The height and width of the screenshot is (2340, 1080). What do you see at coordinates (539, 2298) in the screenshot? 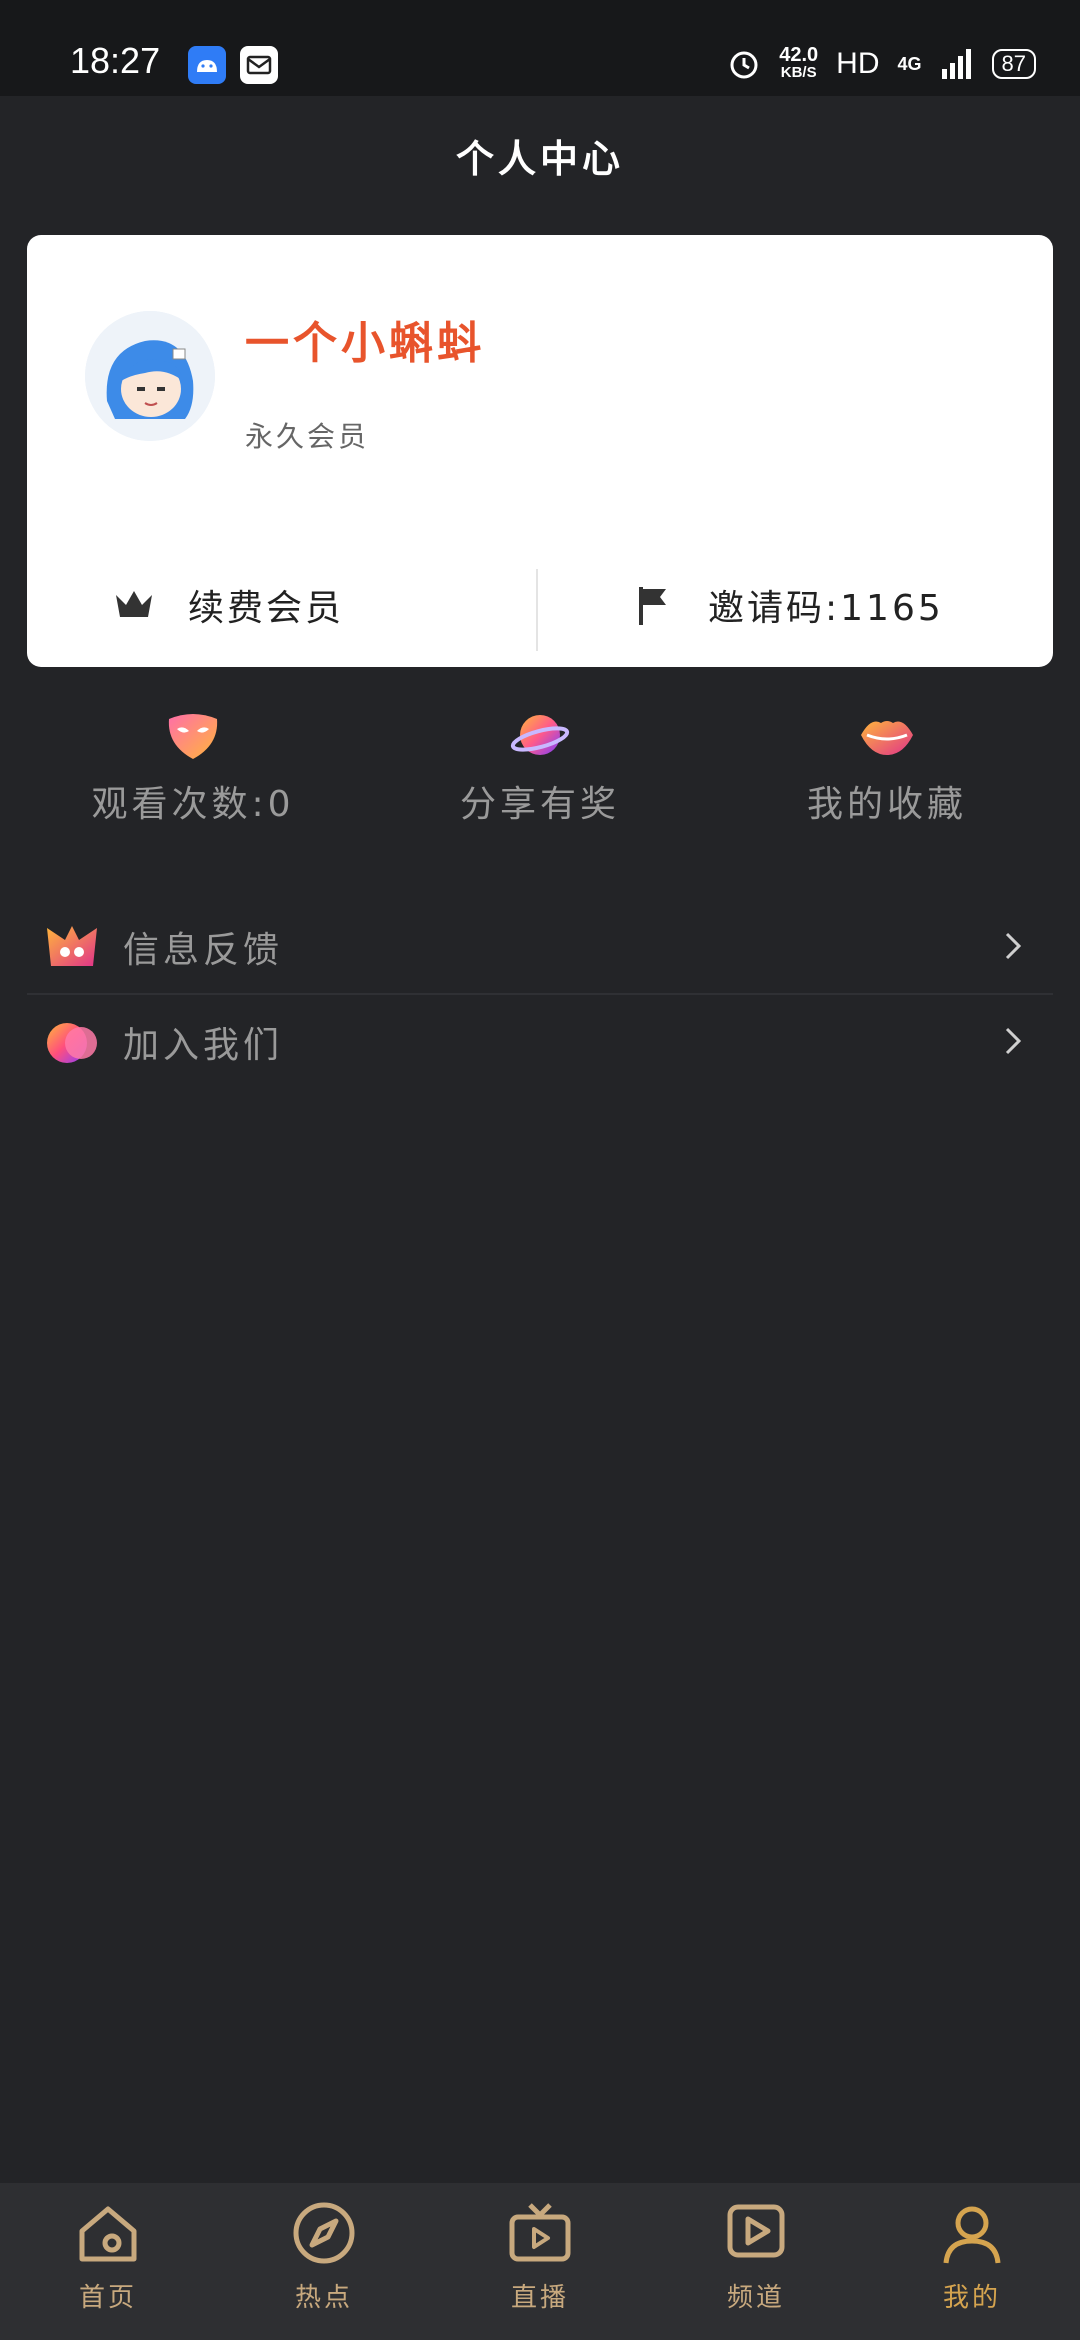
I see `tab-live-label: 直播` at bounding box center [539, 2298].